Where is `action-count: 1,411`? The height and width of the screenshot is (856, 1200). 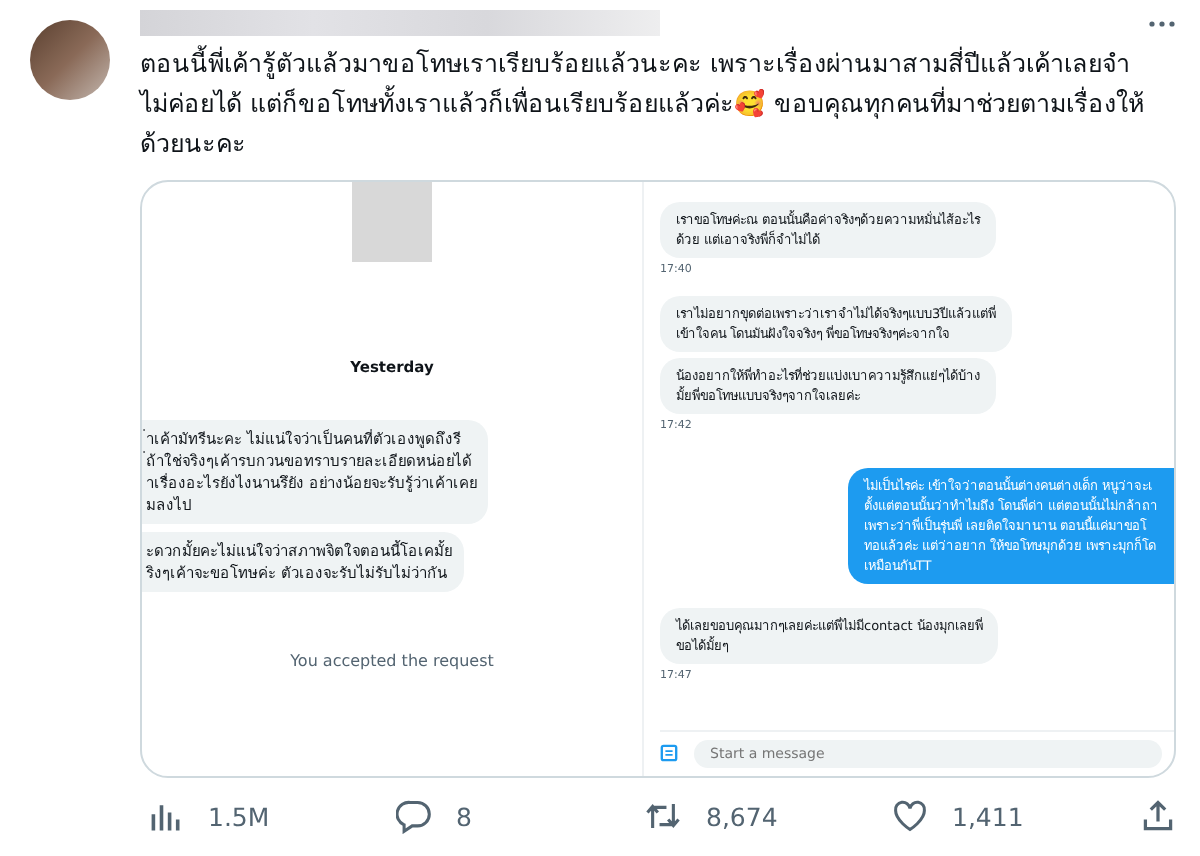
action-count: 1,411 is located at coordinates (988, 816).